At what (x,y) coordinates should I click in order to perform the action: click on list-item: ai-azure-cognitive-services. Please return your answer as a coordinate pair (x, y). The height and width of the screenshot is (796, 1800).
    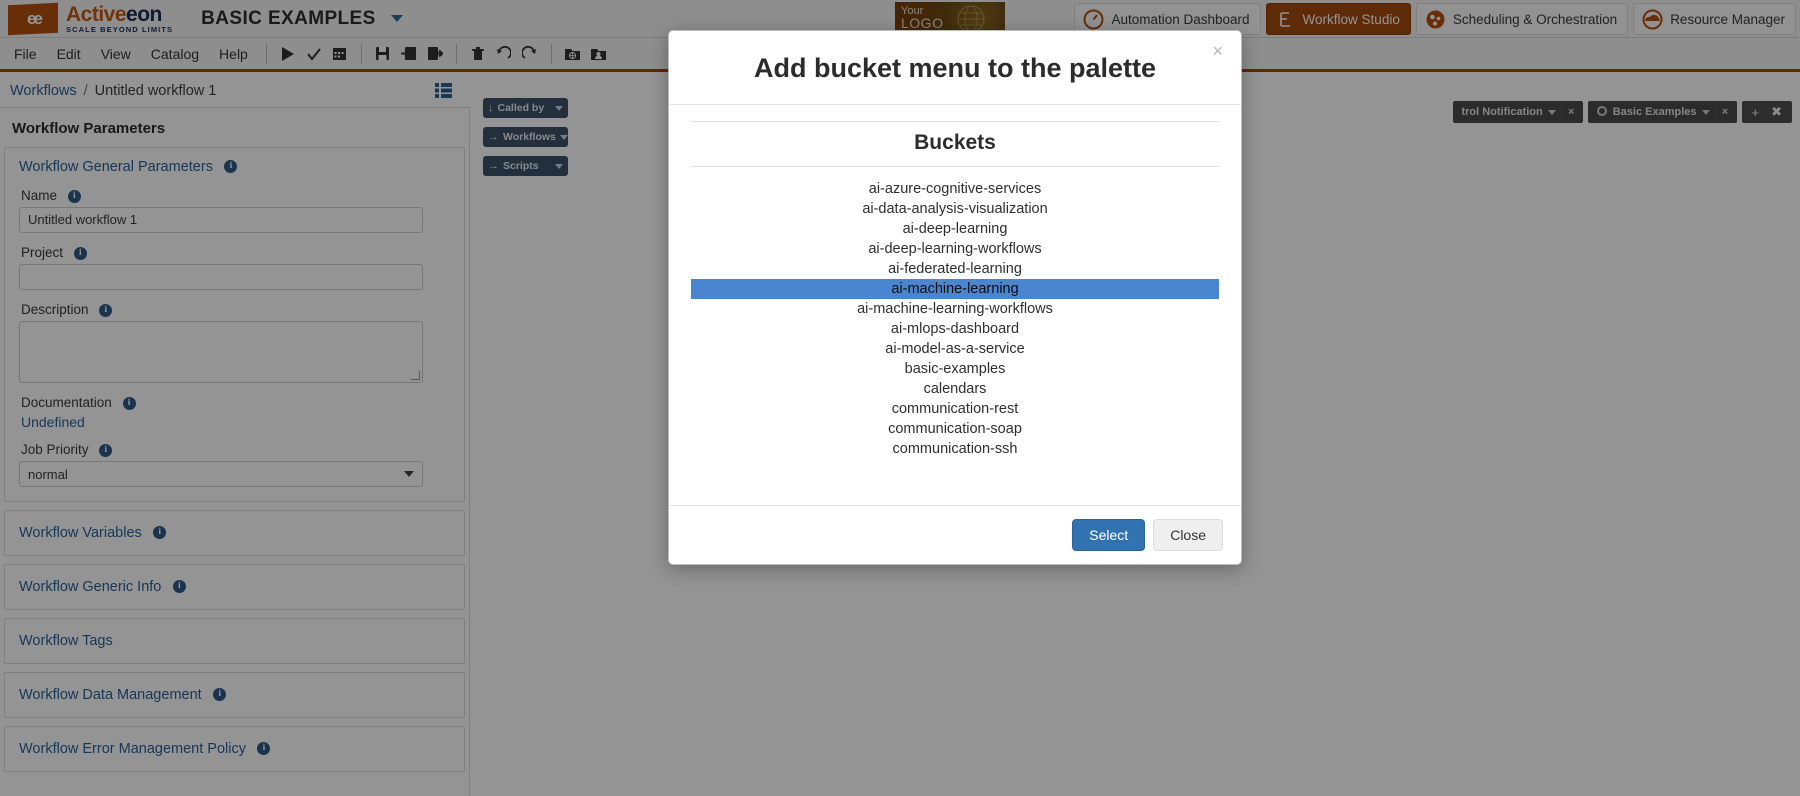
    Looking at the image, I should click on (955, 189).